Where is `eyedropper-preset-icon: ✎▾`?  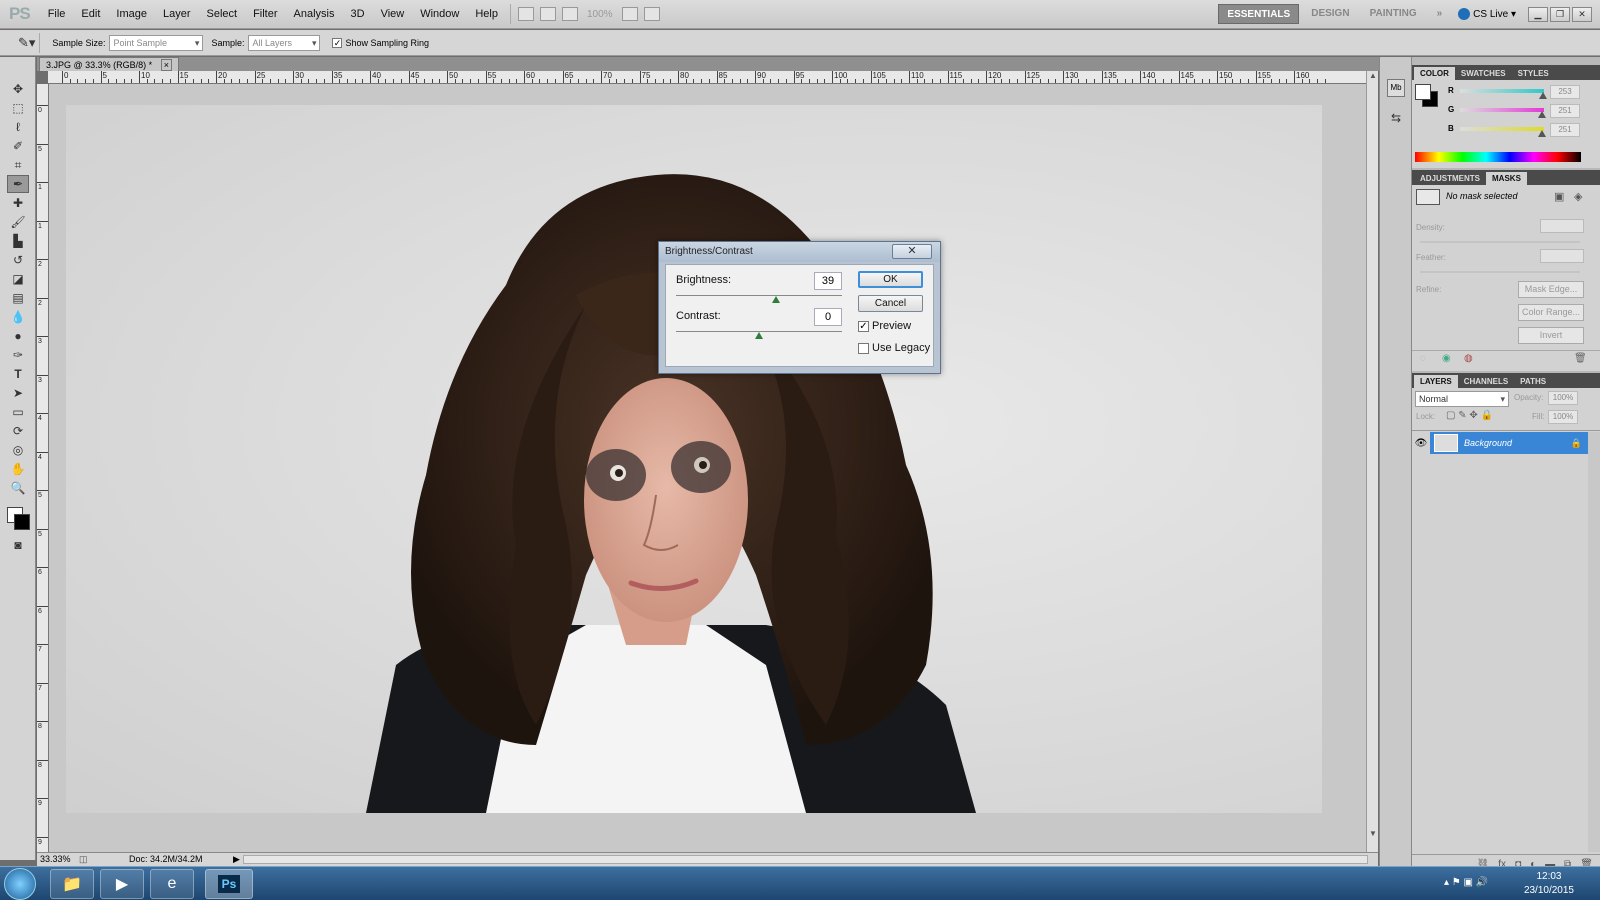 eyedropper-preset-icon: ✎▾ is located at coordinates (26, 43).